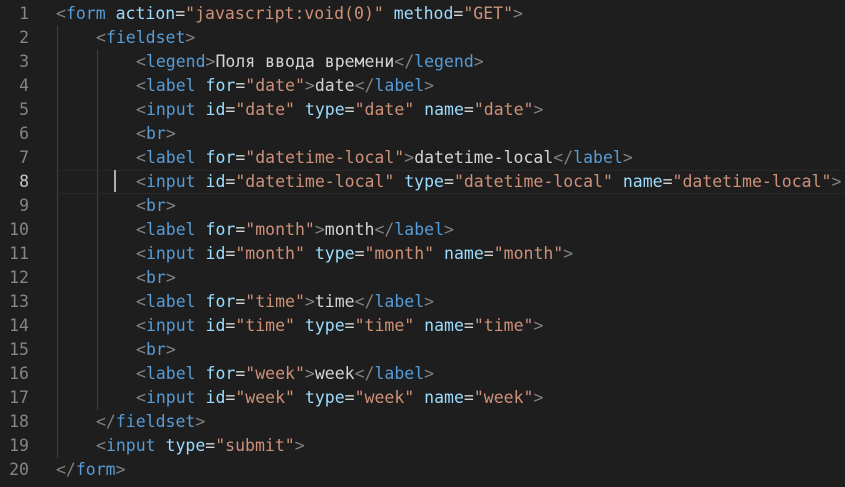  Describe the element at coordinates (334, 301) in the screenshot. I see `code-token: time` at that location.